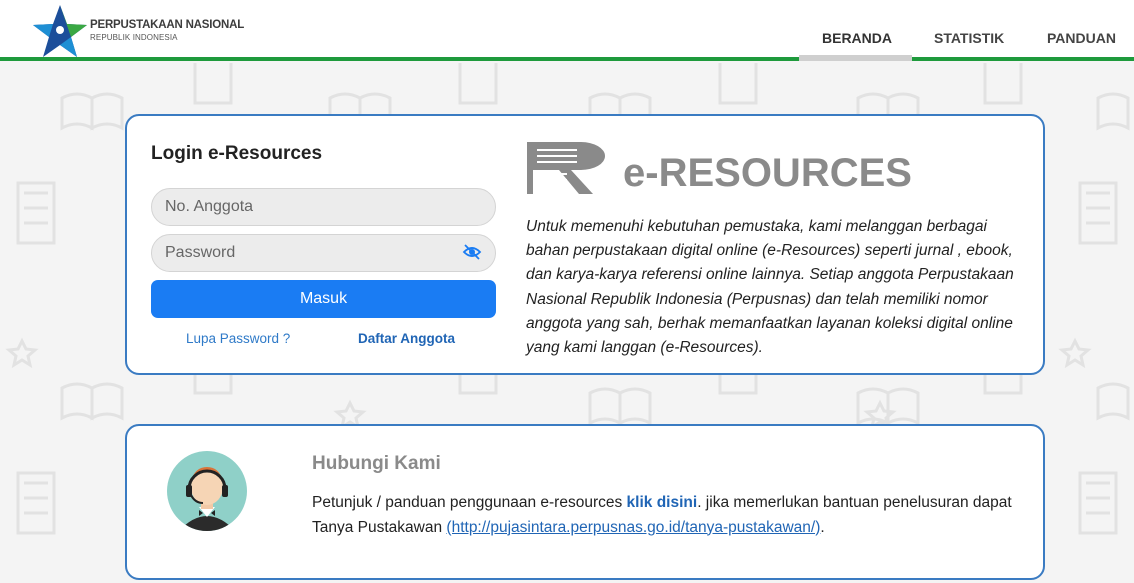  What do you see at coordinates (855, 58) in the screenshot?
I see `active-nav-indicator` at bounding box center [855, 58].